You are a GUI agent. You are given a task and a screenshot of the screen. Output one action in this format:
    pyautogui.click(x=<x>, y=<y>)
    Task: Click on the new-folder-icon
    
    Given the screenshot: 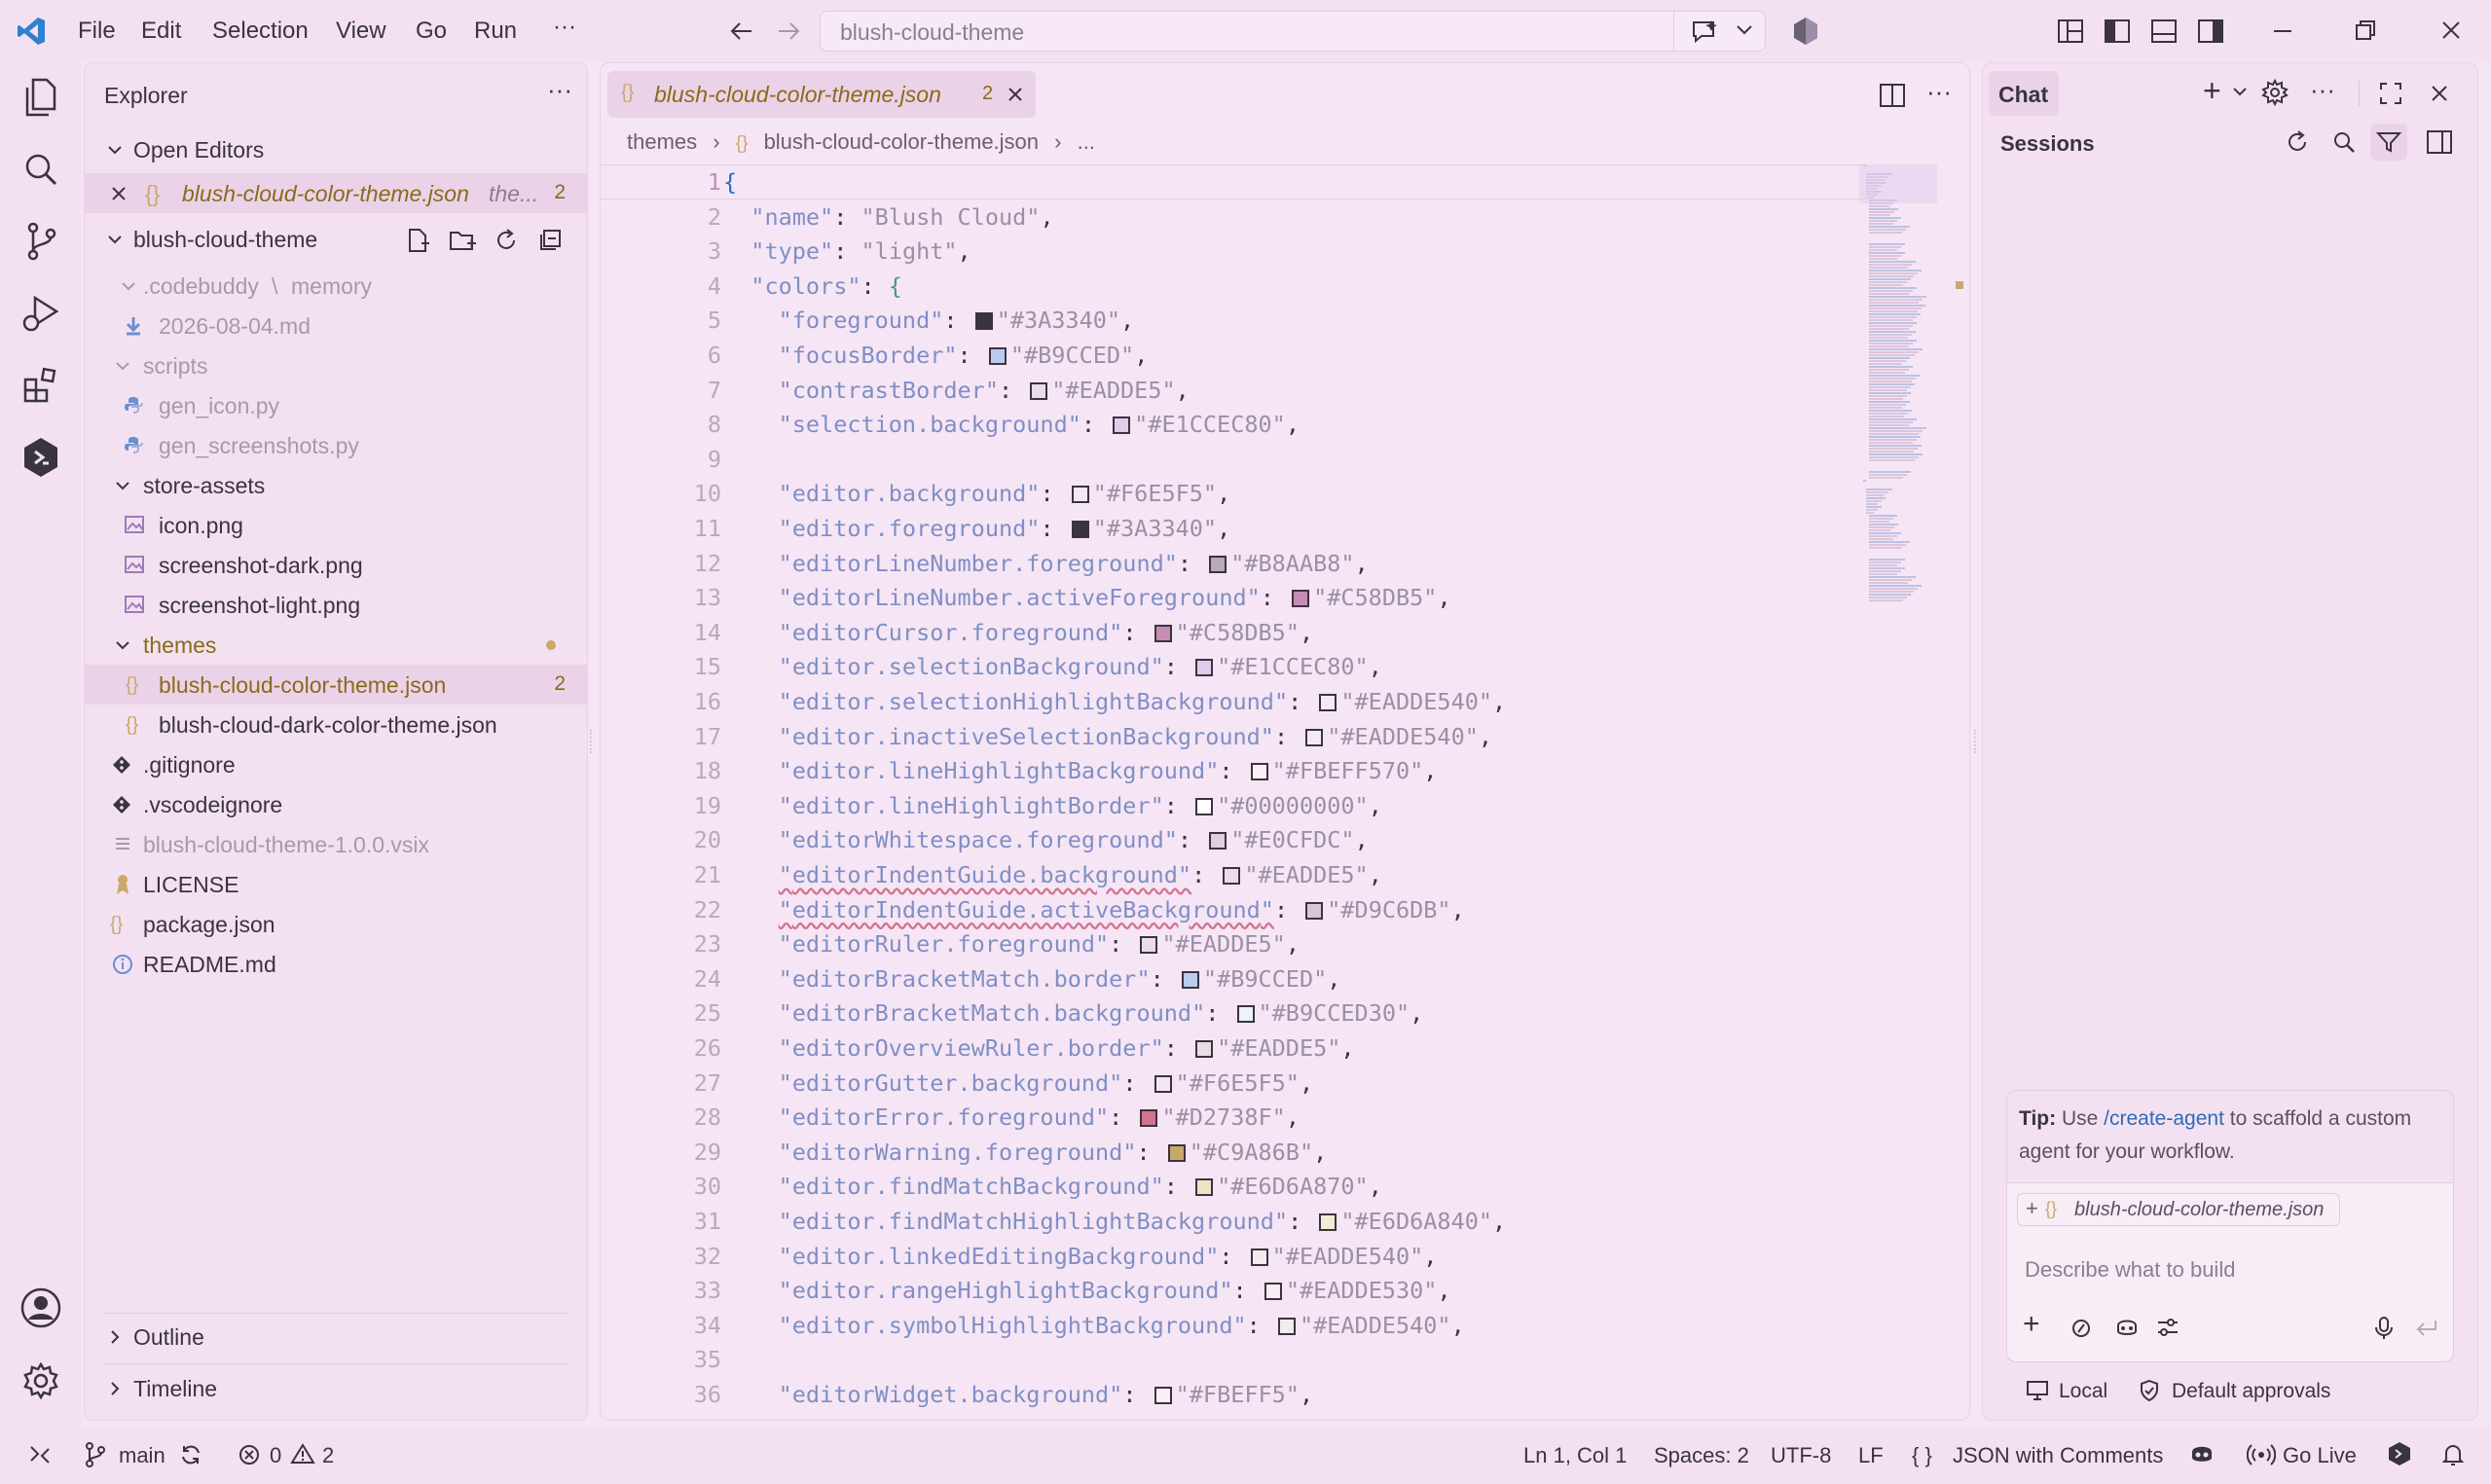 What is the action you would take?
    pyautogui.click(x=463, y=241)
    